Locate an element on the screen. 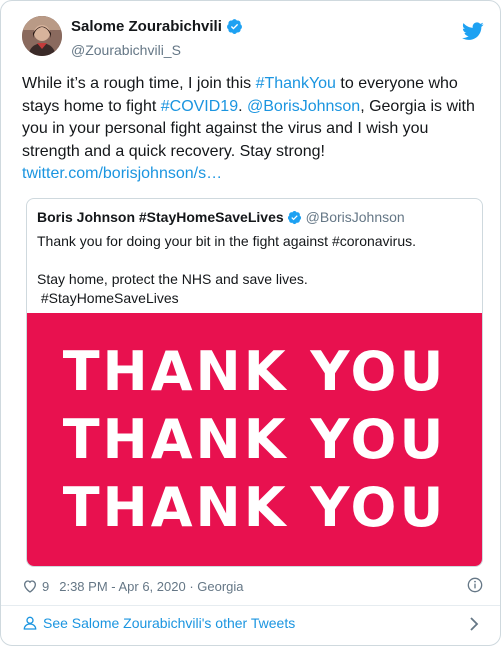 The height and width of the screenshot is (646, 501). tweet-text-part: While it’s a rough time, I join this is located at coordinates (139, 83).